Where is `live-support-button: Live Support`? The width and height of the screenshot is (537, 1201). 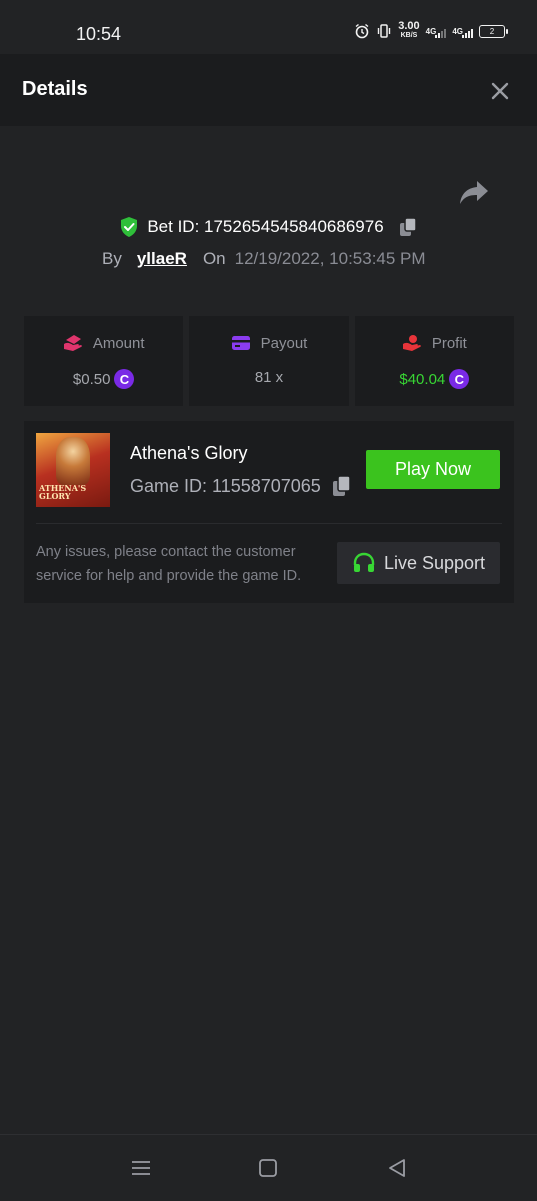
live-support-button: Live Support is located at coordinates (418, 563).